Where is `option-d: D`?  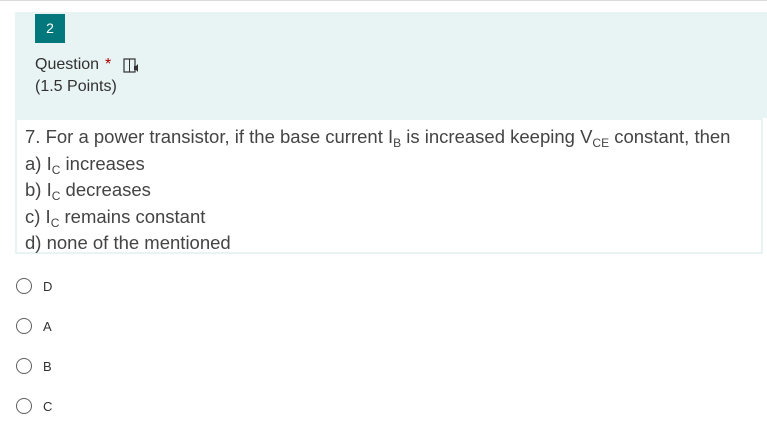 option-d: D is located at coordinates (34, 286).